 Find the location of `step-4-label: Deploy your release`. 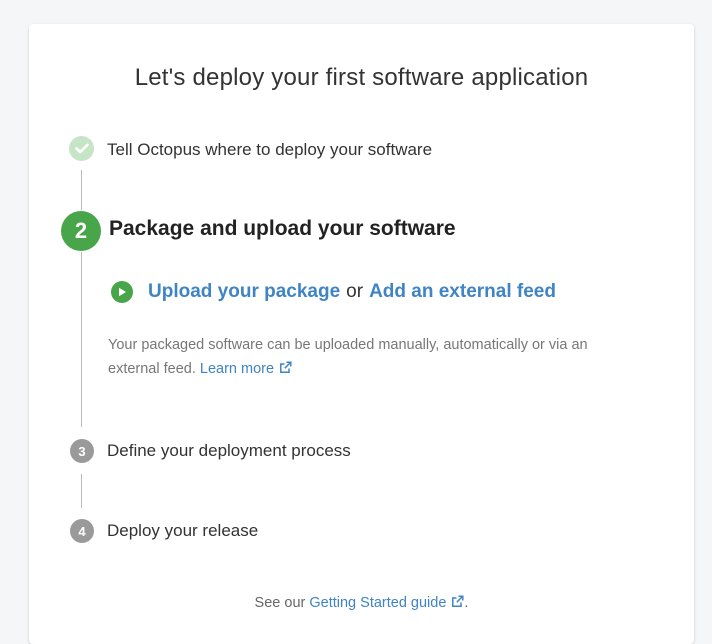

step-4-label: Deploy your release is located at coordinates (182, 531).